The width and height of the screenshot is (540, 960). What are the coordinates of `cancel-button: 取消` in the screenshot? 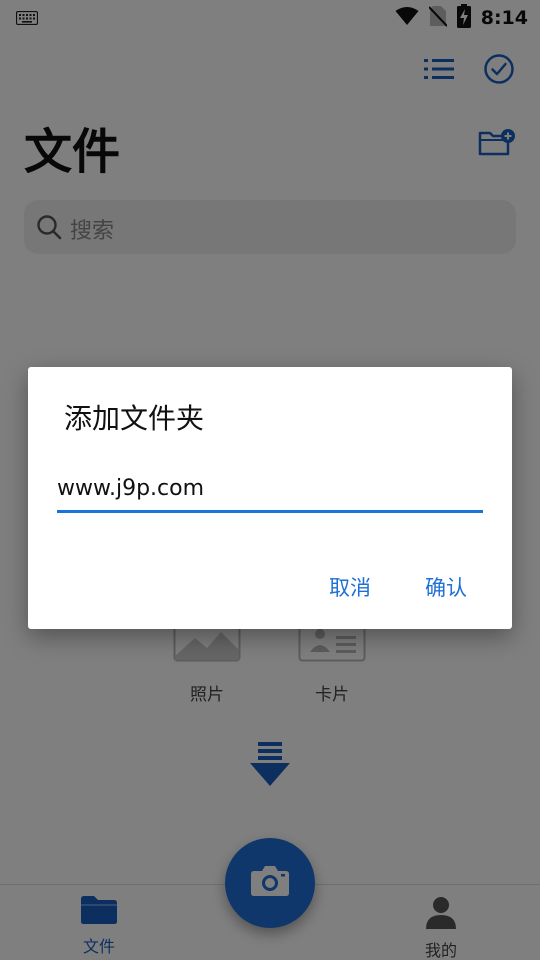 It's located at (350, 587).